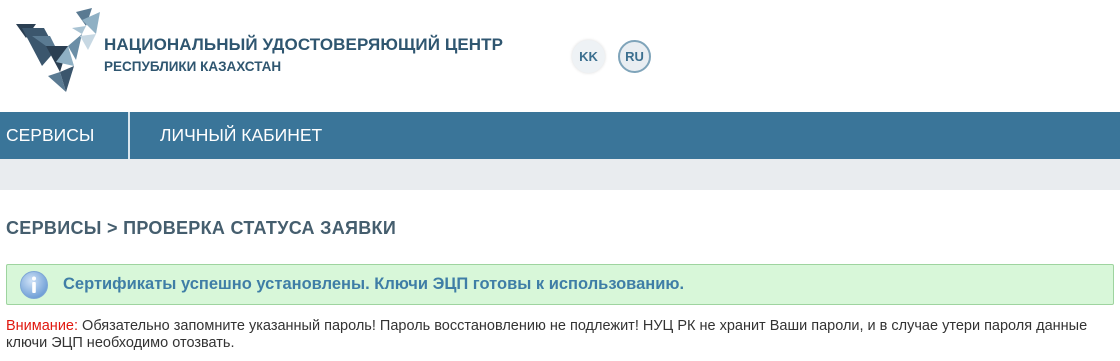 This screenshot has height=361, width=1120. What do you see at coordinates (201, 228) in the screenshot?
I see `breadcrumb: СЕРВИСЫ > ПРОВЕРКА СТАТУСА ЗАЯВКИ` at bounding box center [201, 228].